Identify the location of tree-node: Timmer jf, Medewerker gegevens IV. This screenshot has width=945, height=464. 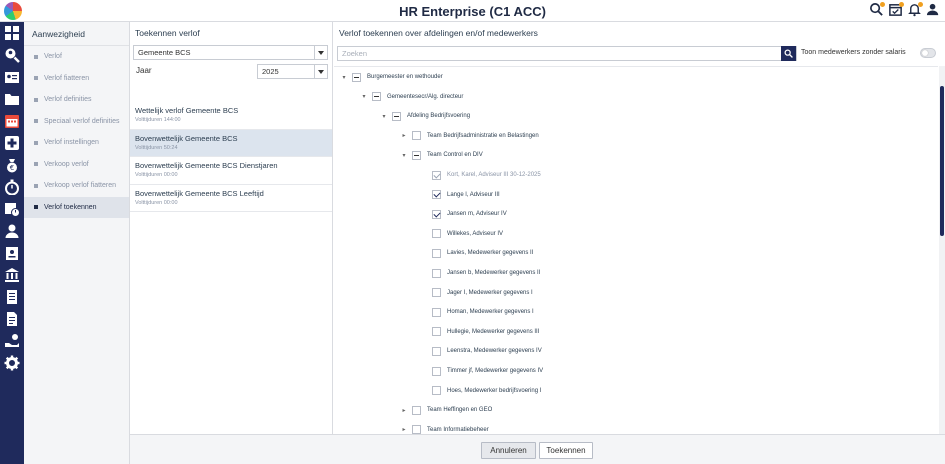
(481, 371).